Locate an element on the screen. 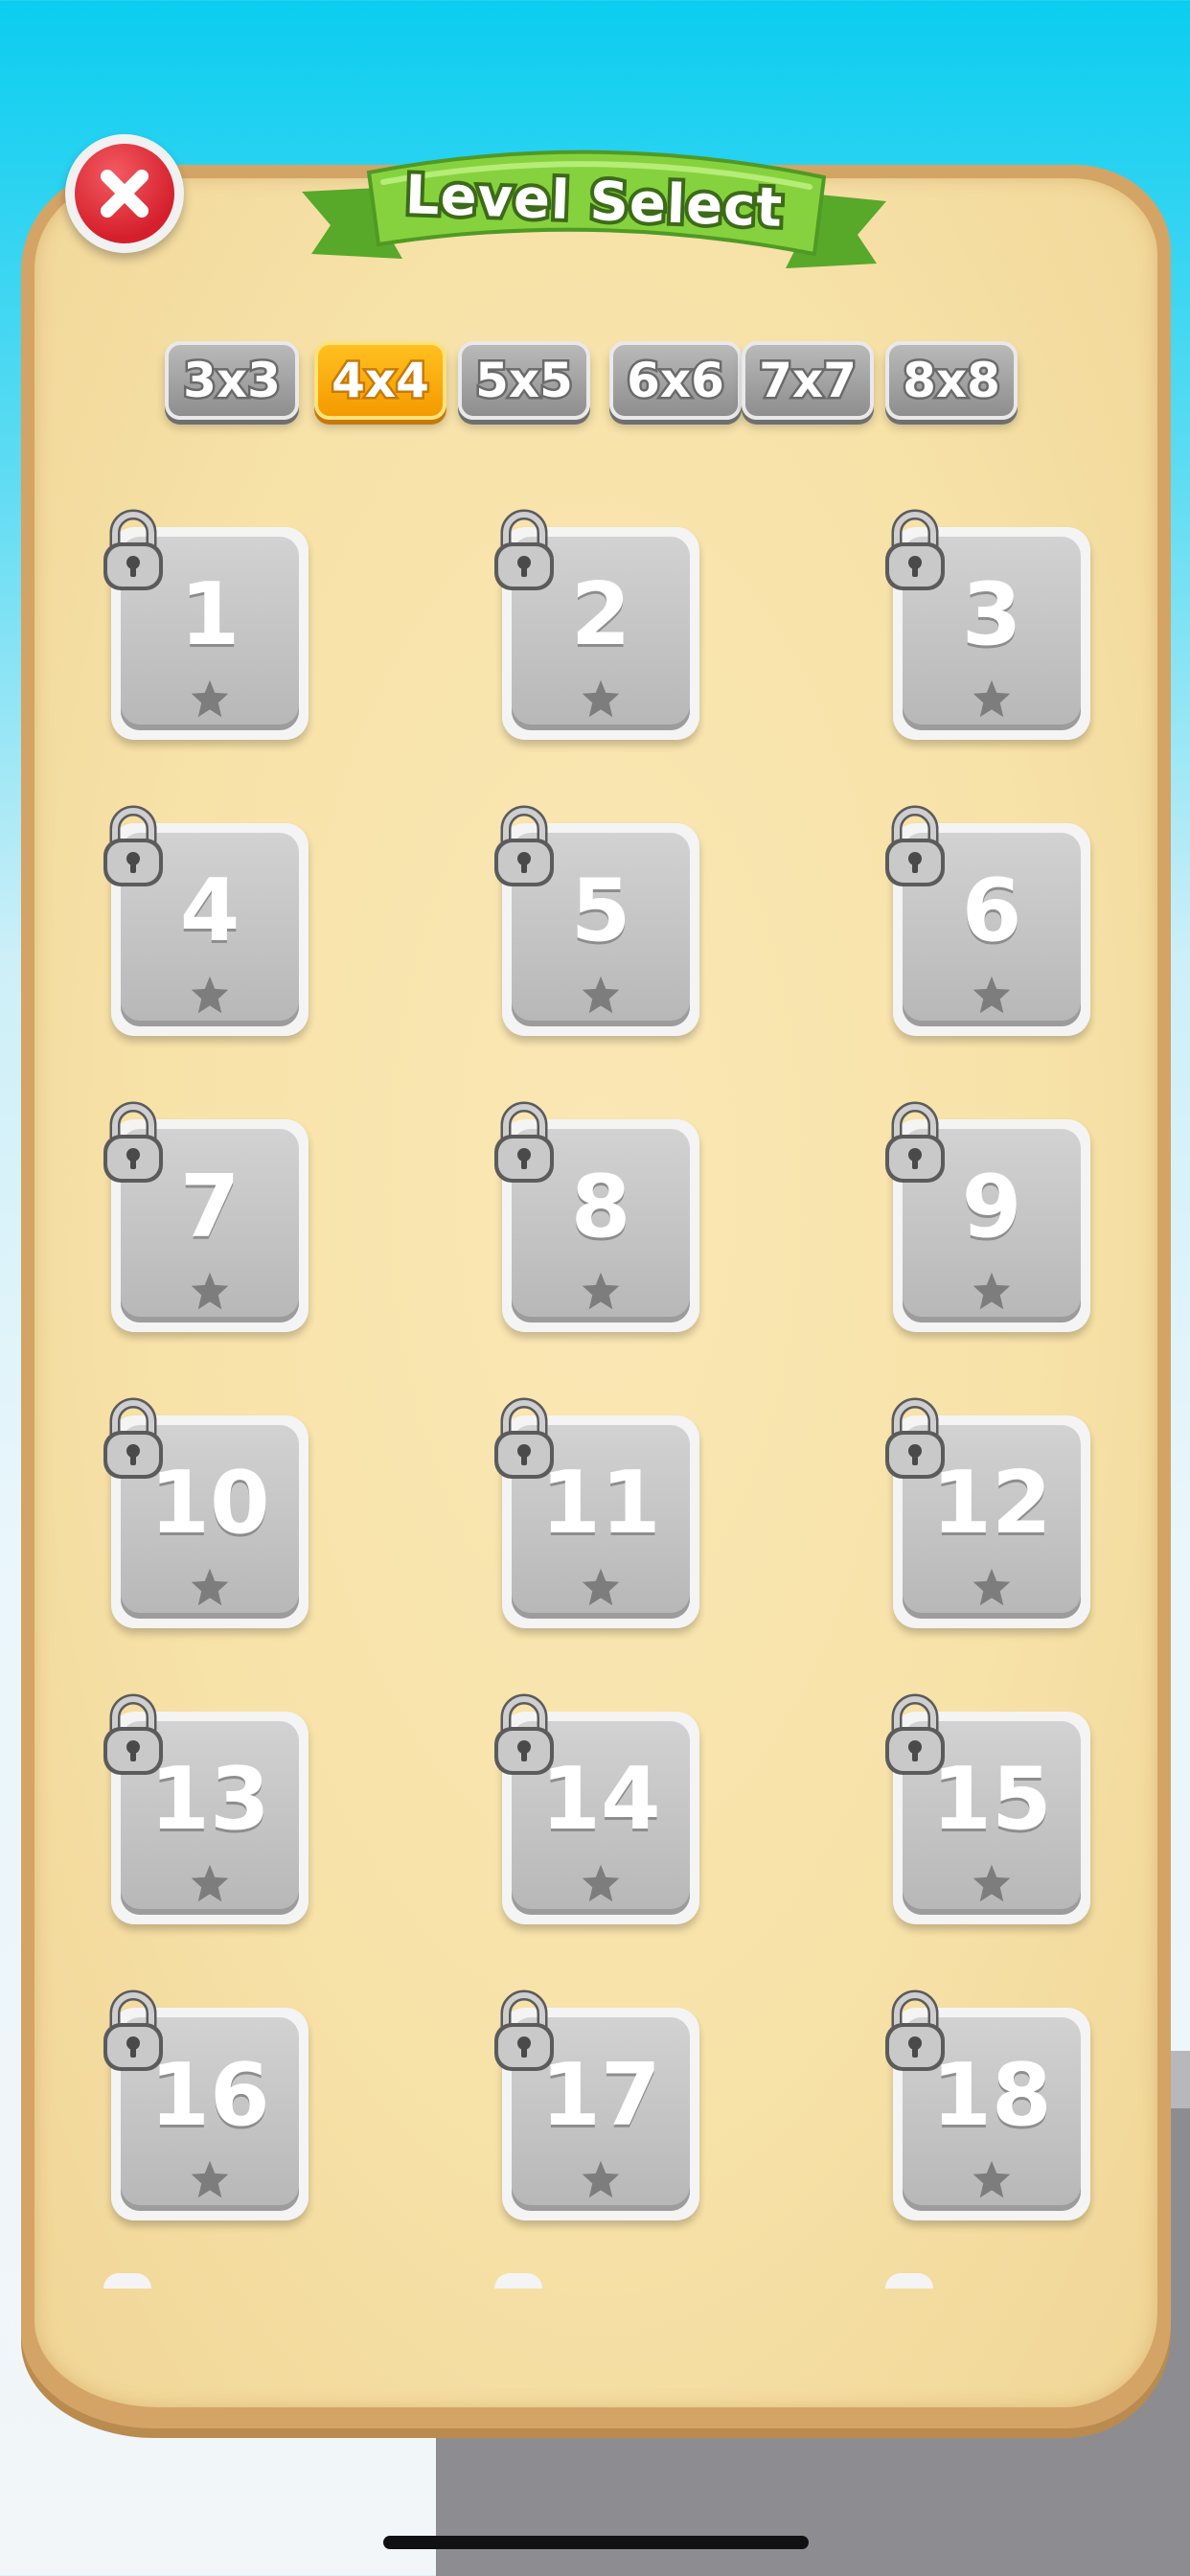  close-button is located at coordinates (125, 193).